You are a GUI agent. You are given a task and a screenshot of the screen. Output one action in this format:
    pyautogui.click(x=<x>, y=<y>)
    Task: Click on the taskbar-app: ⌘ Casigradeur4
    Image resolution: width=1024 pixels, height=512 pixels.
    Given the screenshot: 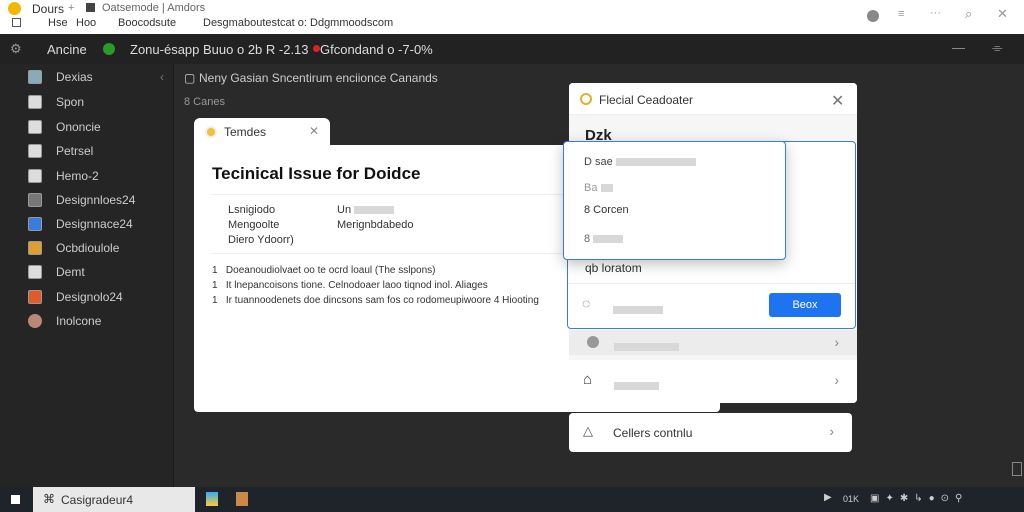 What is the action you would take?
    pyautogui.click(x=114, y=499)
    